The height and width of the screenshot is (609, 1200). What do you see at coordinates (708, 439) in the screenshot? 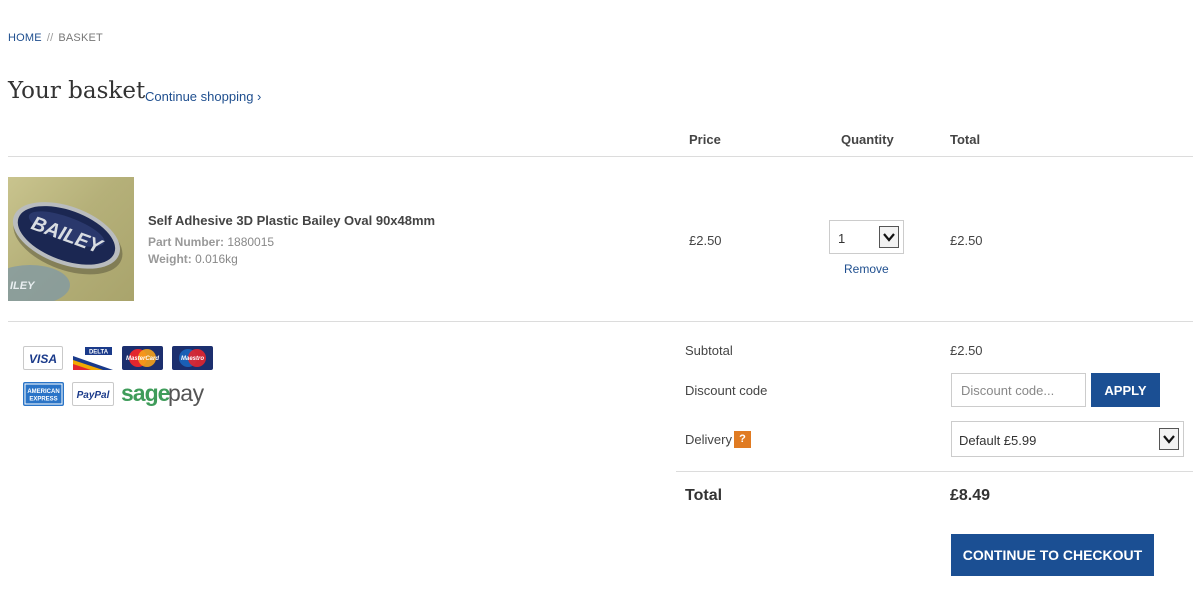
I see `delivery-label: Delivery` at bounding box center [708, 439].